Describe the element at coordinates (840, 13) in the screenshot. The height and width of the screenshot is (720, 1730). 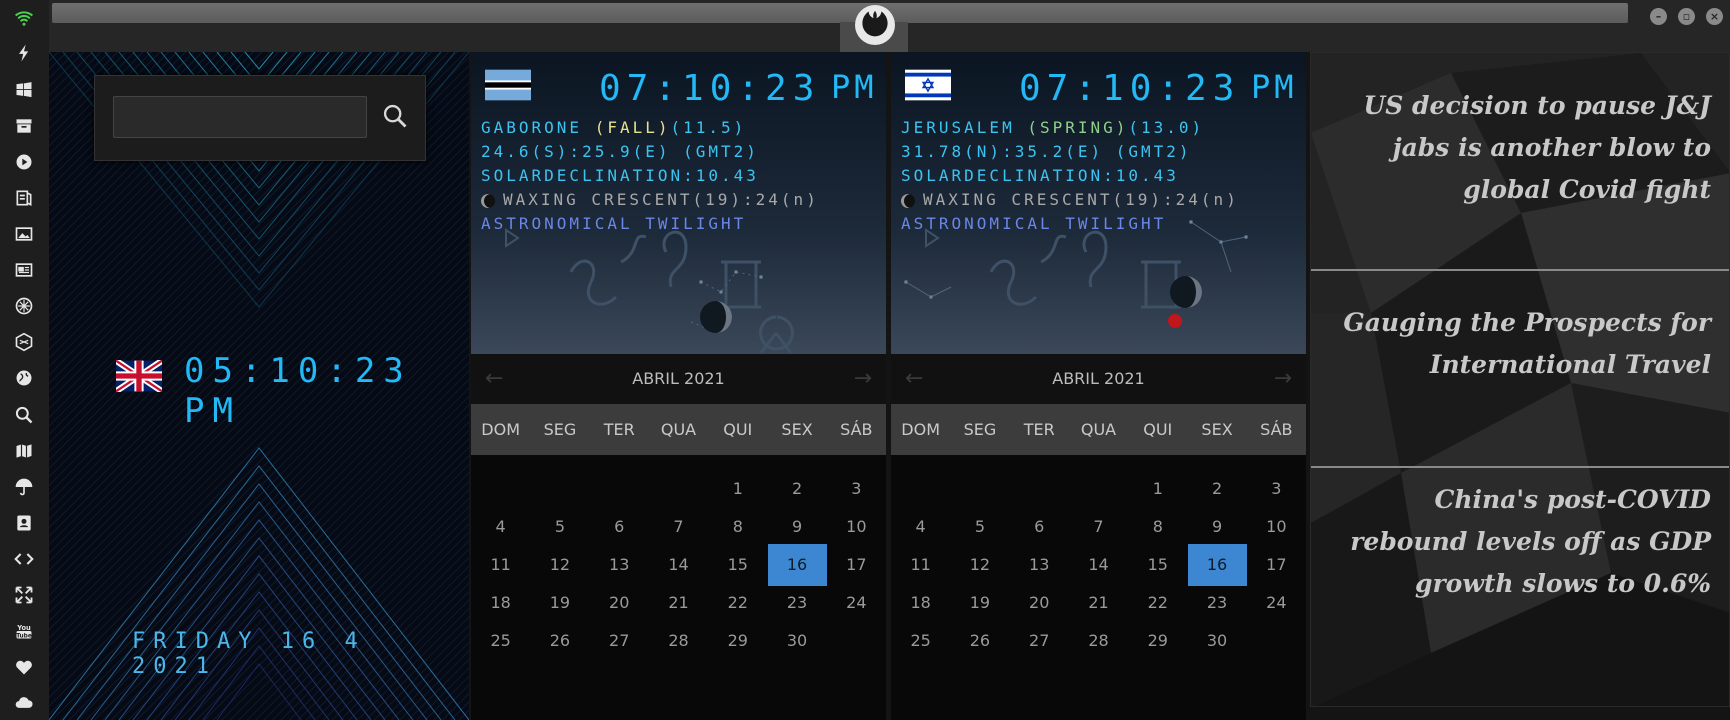
I see `title-bar-field` at that location.